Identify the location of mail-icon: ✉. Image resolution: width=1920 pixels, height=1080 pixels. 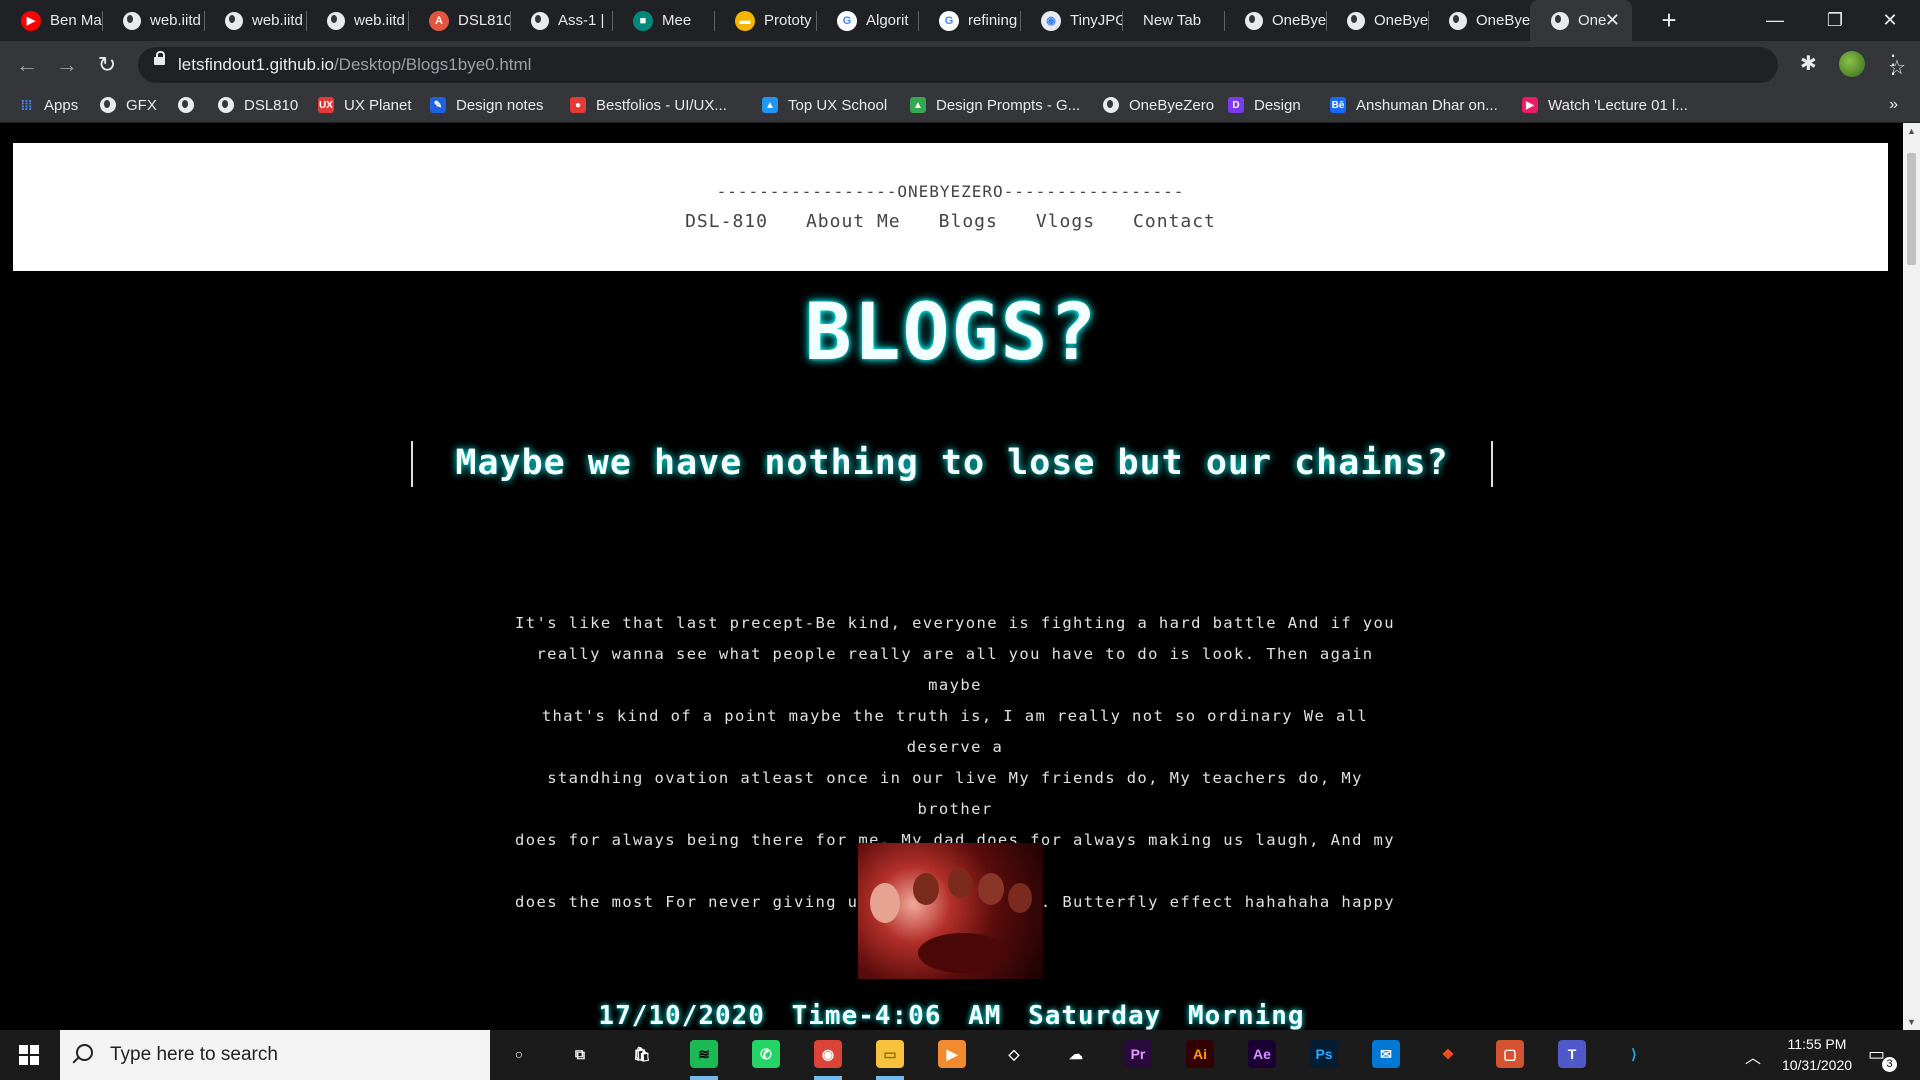
(1386, 1054).